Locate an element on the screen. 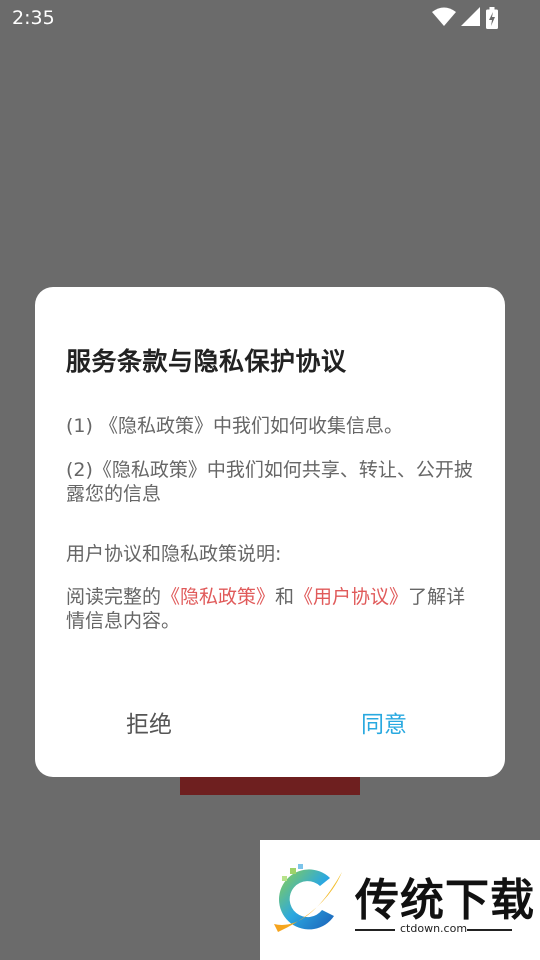  watermark-divider-right is located at coordinates (489, 930).